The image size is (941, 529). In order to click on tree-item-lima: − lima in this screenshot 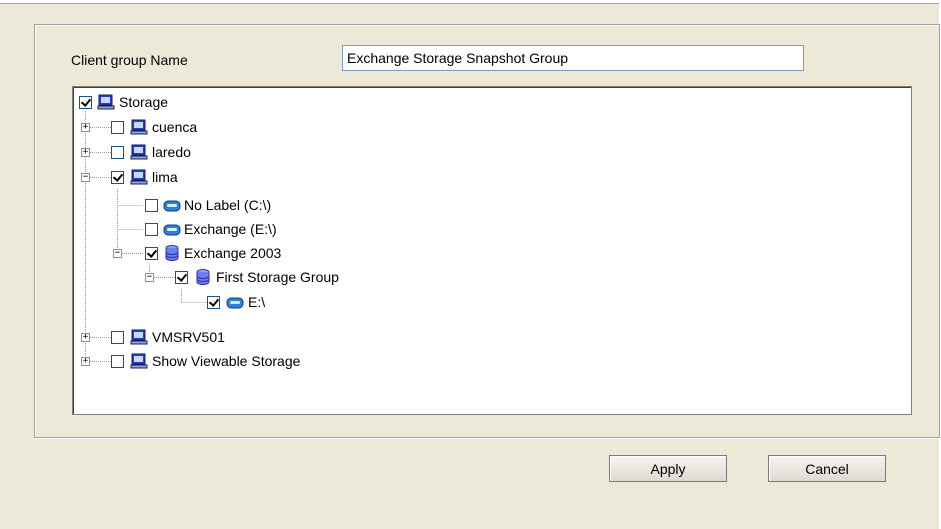, I will do `click(492, 178)`.